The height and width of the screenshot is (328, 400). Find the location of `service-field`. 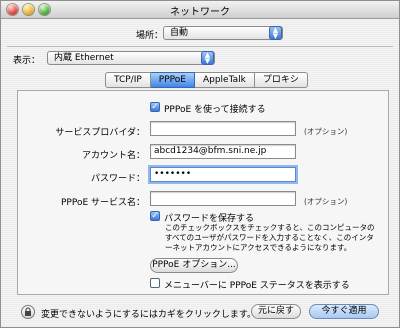

service-field is located at coordinates (223, 198).